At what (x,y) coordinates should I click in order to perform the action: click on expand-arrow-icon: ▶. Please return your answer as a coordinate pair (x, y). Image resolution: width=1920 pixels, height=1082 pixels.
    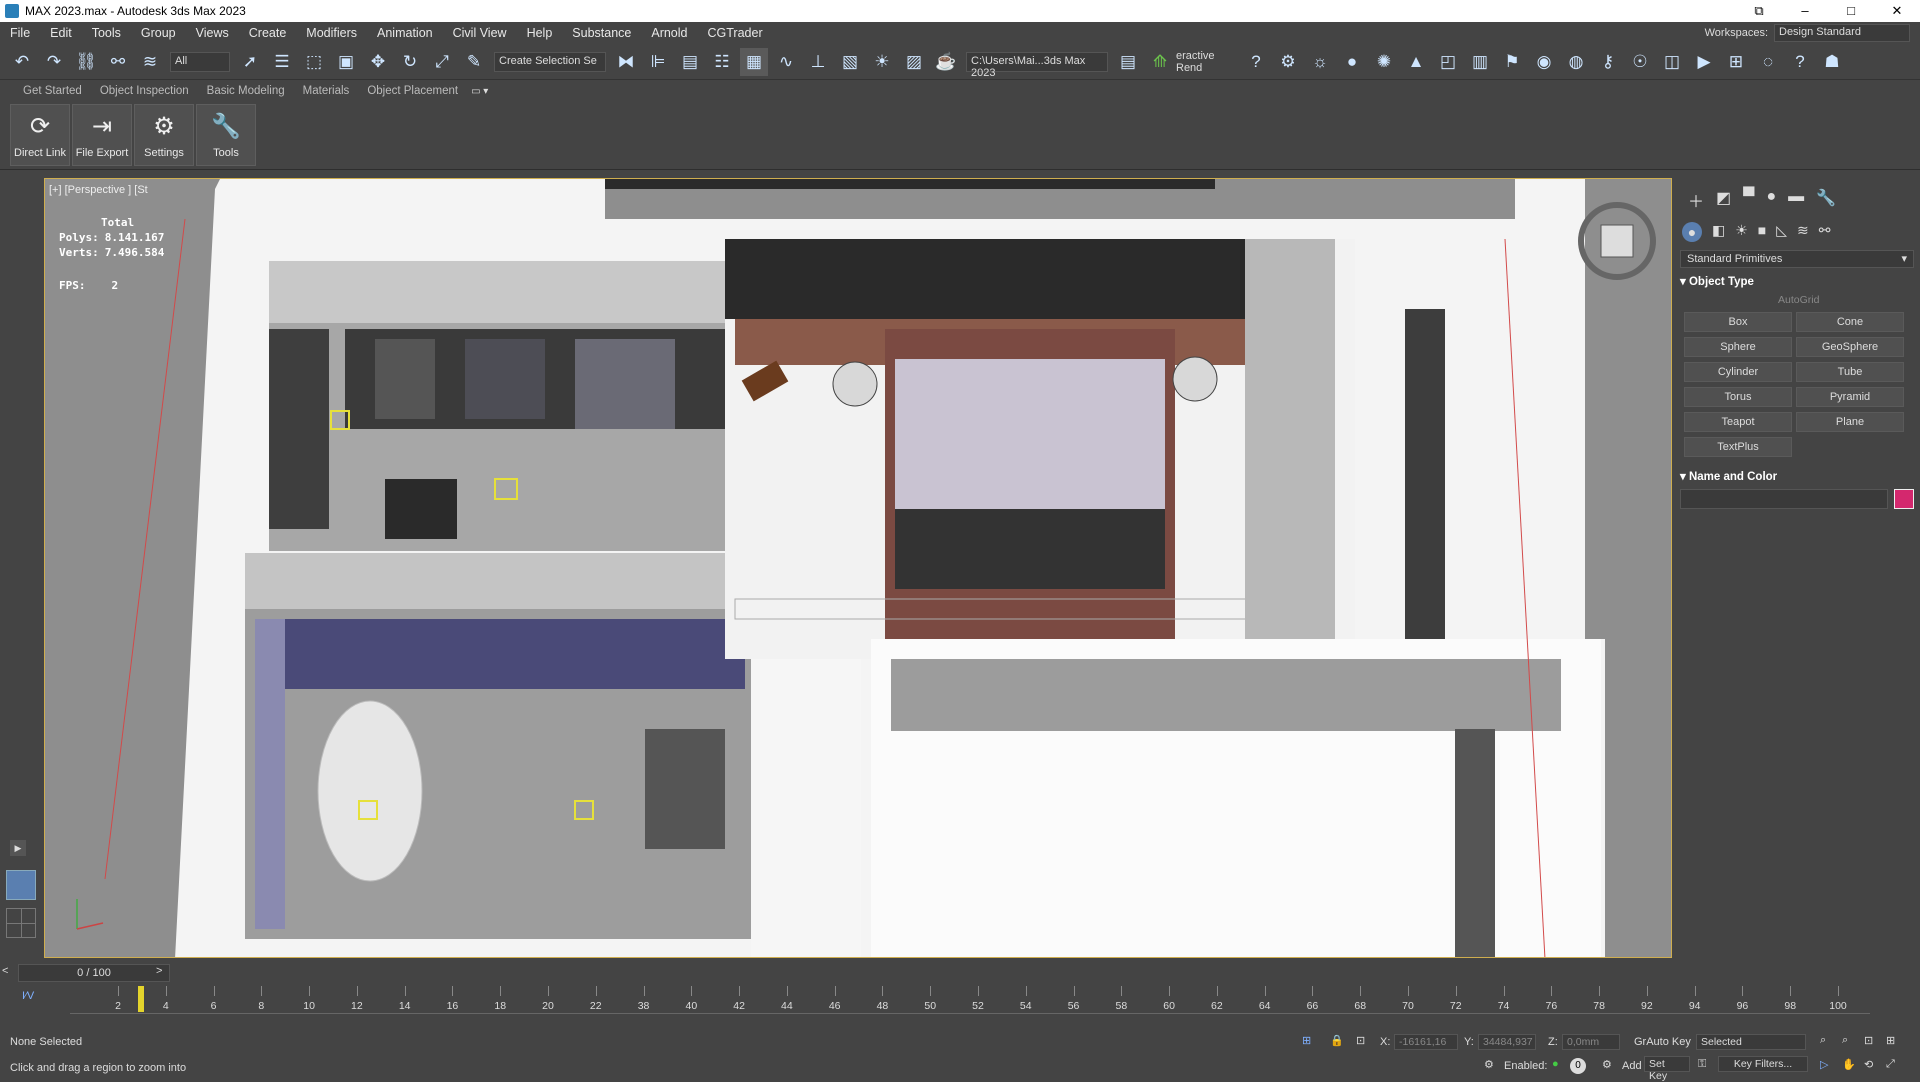
    Looking at the image, I should click on (18, 848).